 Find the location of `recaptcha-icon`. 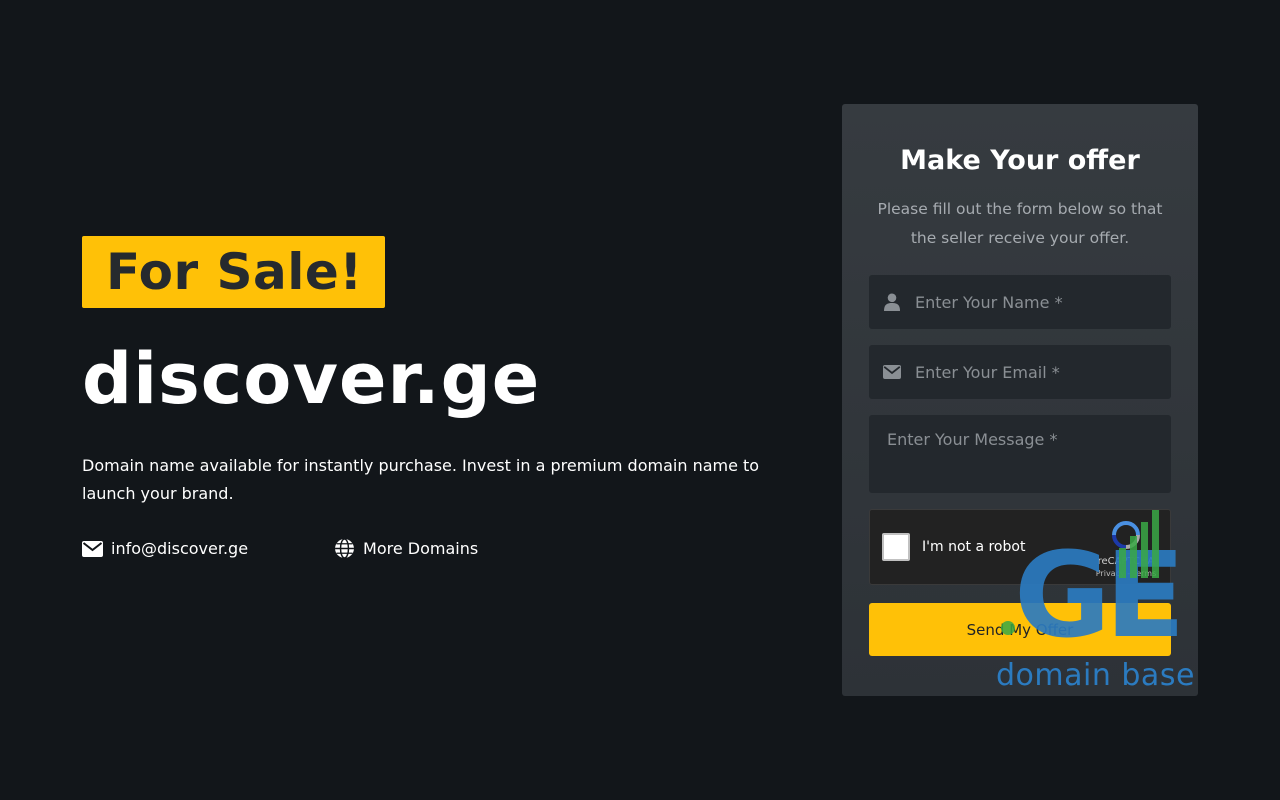

recaptcha-icon is located at coordinates (1126, 535).